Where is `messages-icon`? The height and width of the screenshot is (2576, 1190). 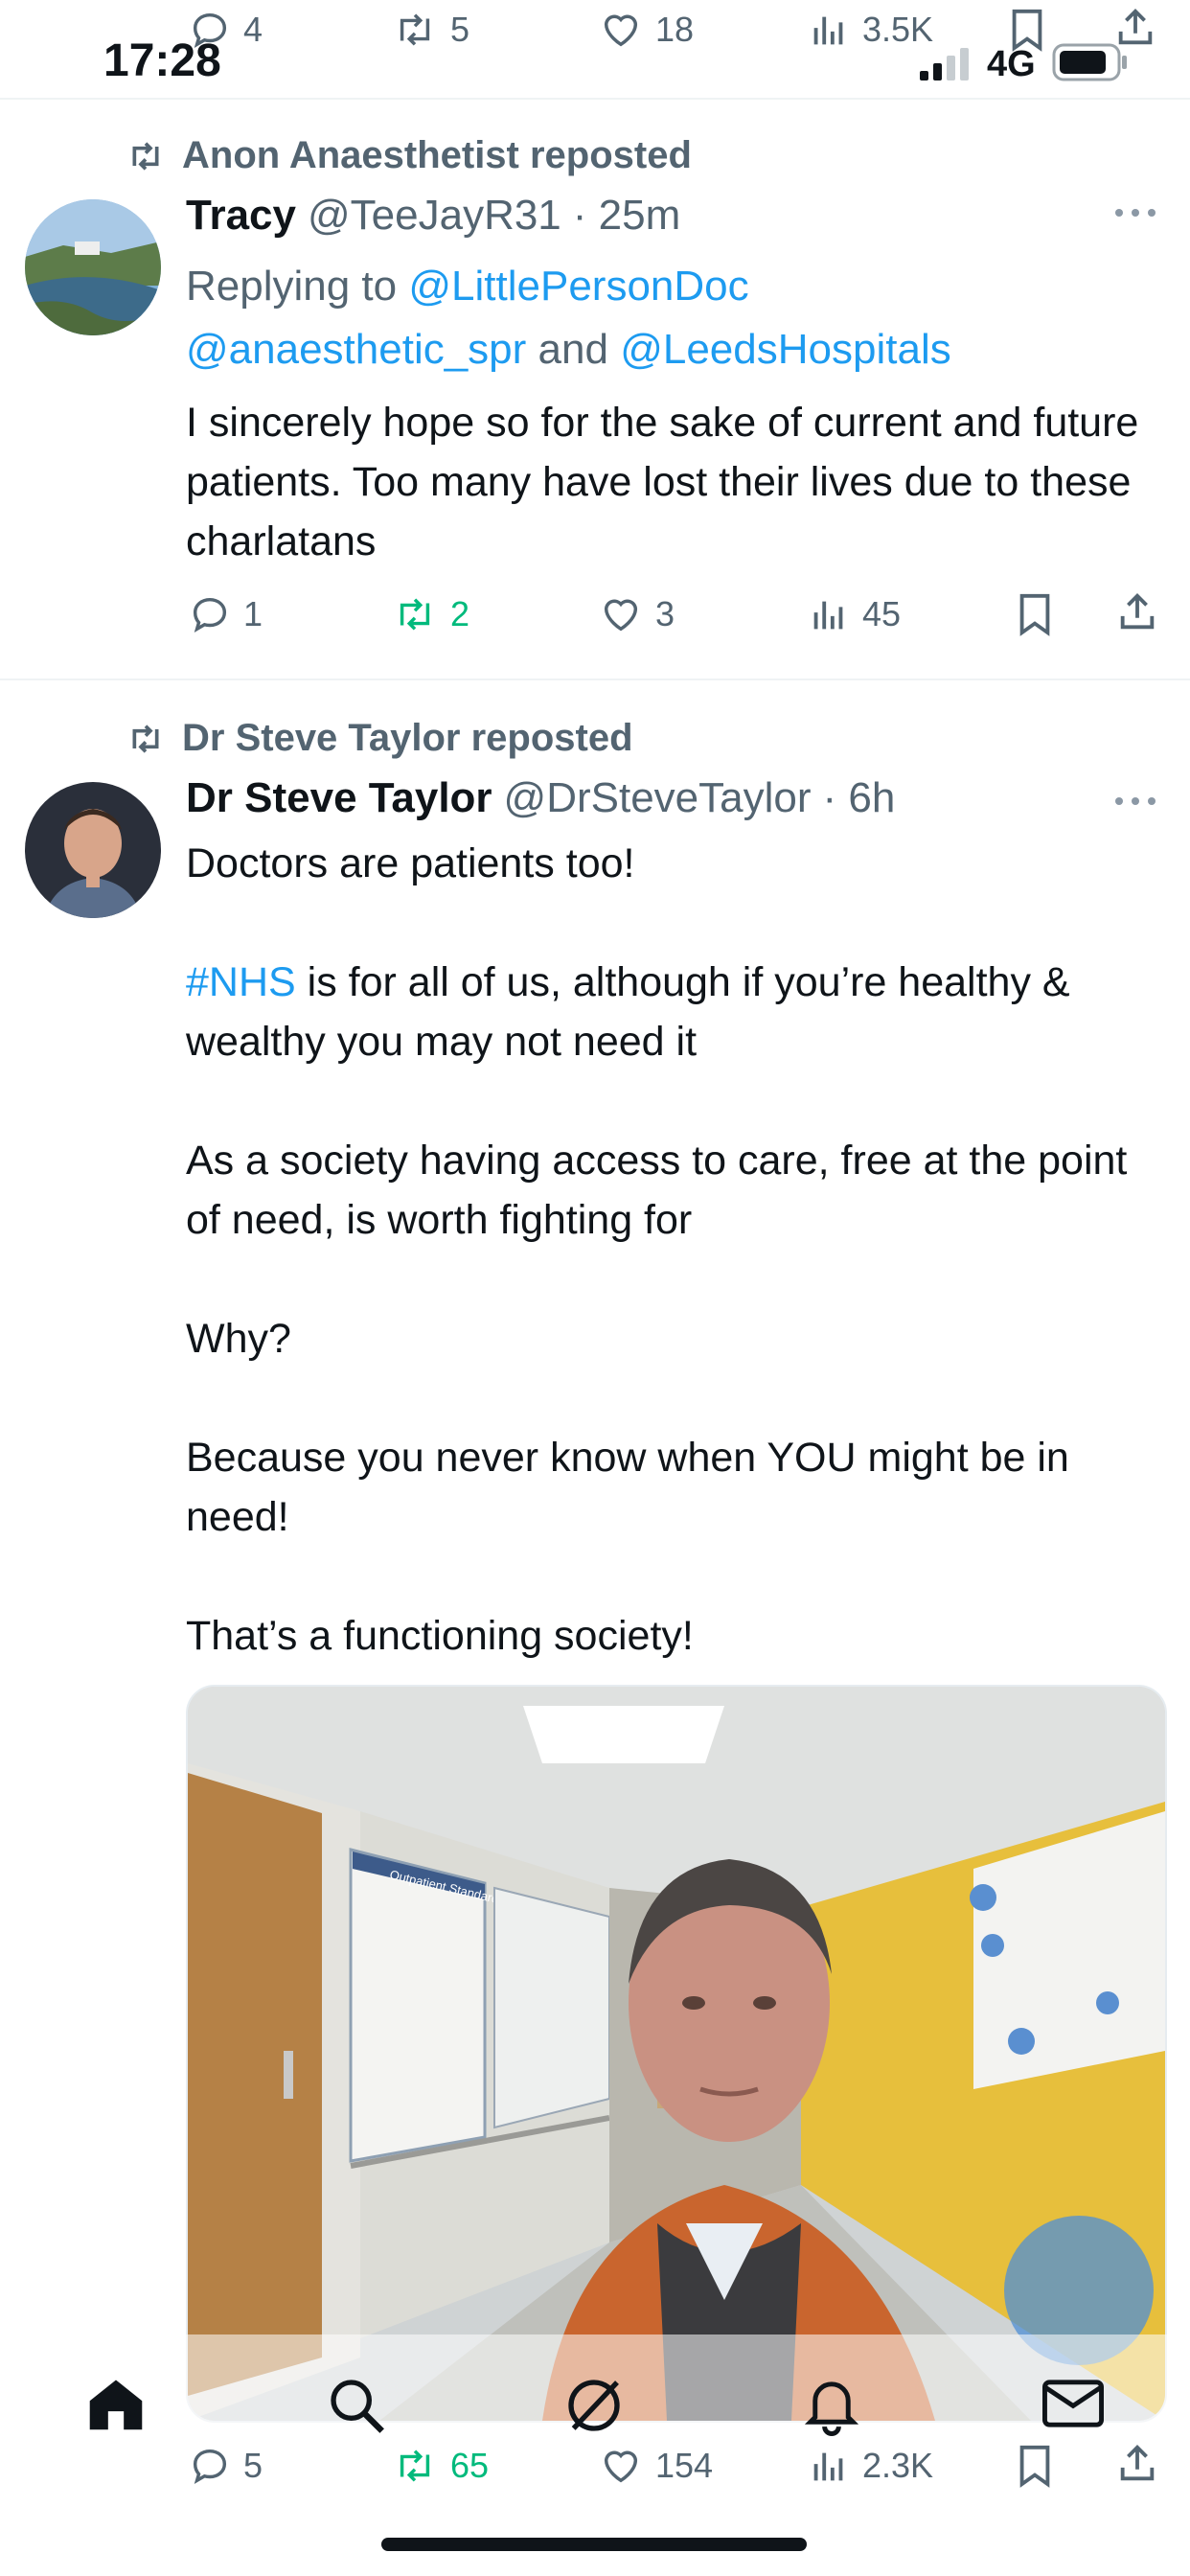
messages-icon is located at coordinates (1073, 2403).